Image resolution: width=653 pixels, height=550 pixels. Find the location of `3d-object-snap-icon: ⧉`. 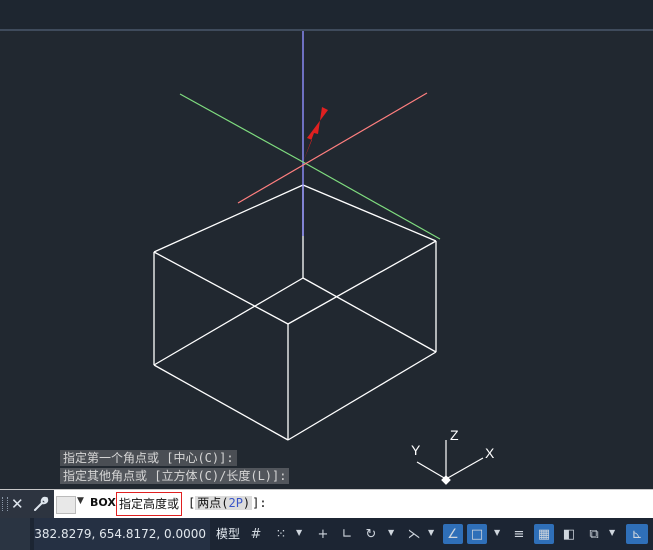

3d-object-snap-icon: ⧉ is located at coordinates (594, 534).